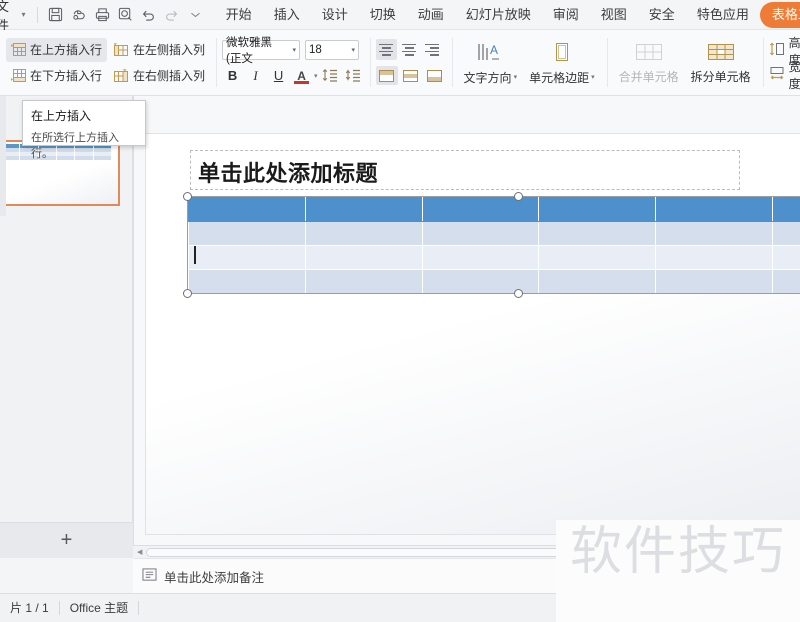 The width and height of the screenshot is (800, 622). What do you see at coordinates (409, 49) in the screenshot?
I see `align-center-button` at bounding box center [409, 49].